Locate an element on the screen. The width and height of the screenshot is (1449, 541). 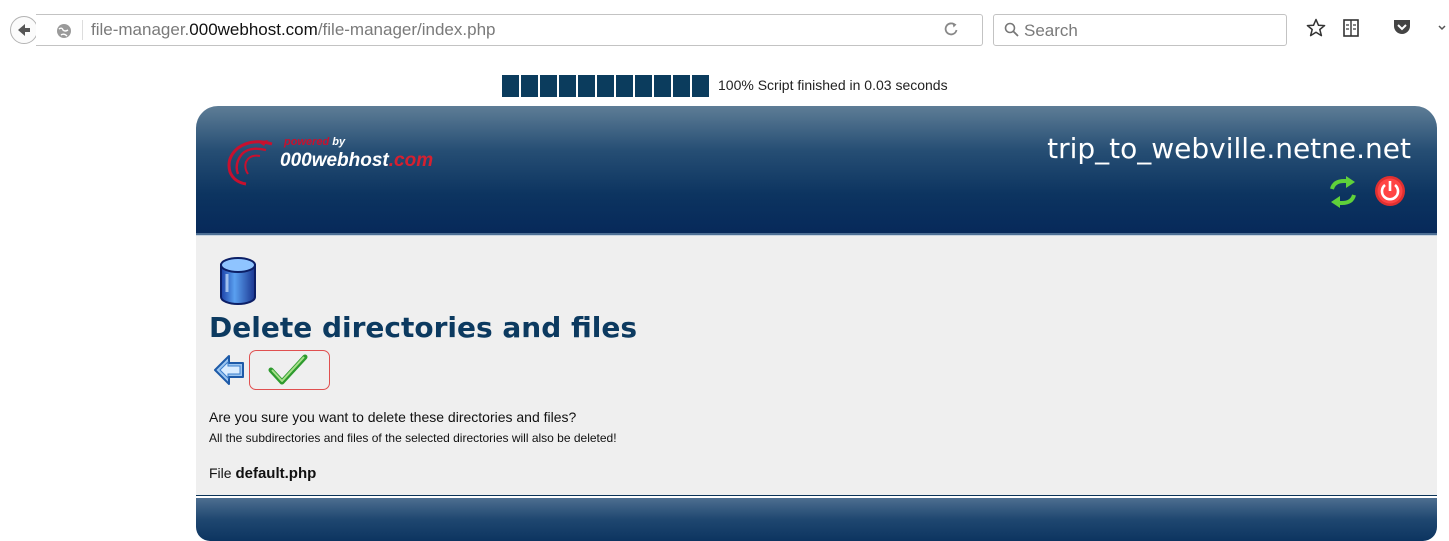
logo-by: by is located at coordinates (339, 142).